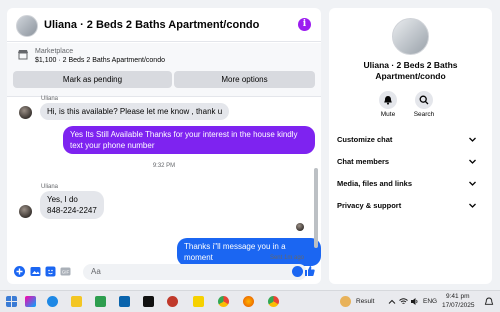 This screenshot has width=500, height=312. What do you see at coordinates (52, 301) in the screenshot?
I see `edge-icon` at bounding box center [52, 301].